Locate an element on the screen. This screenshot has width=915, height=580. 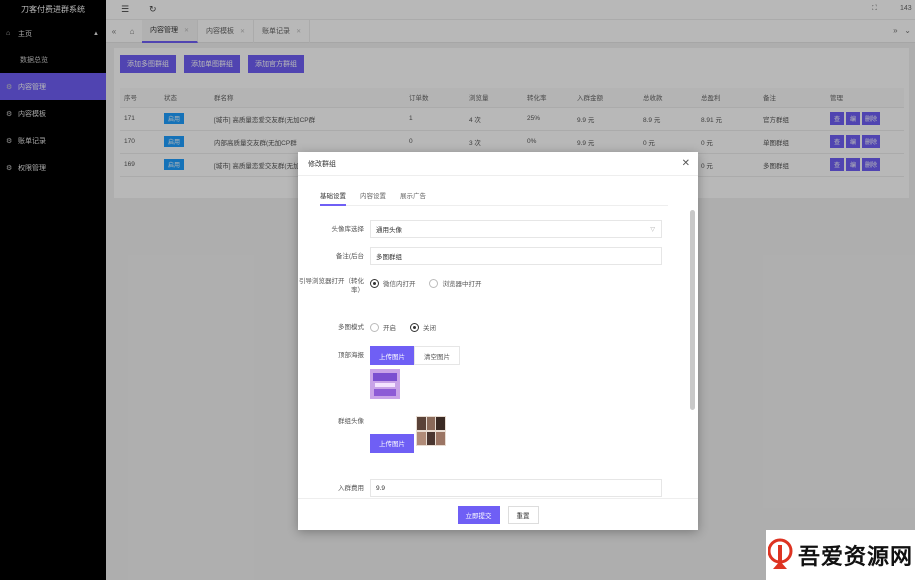
avatar-lib-label: 头像库选择 is located at coordinates (348, 229).